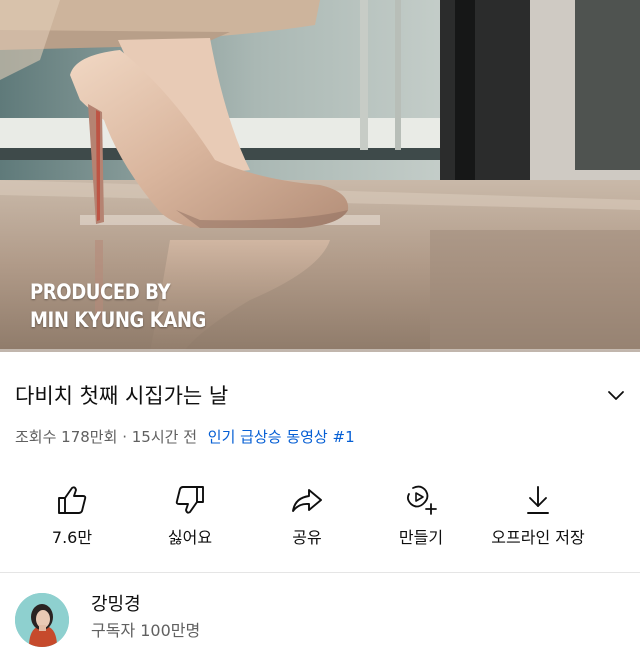 The image size is (640, 665). I want to click on channel-row: 강밍경 구독자 100만명, so click(320, 619).